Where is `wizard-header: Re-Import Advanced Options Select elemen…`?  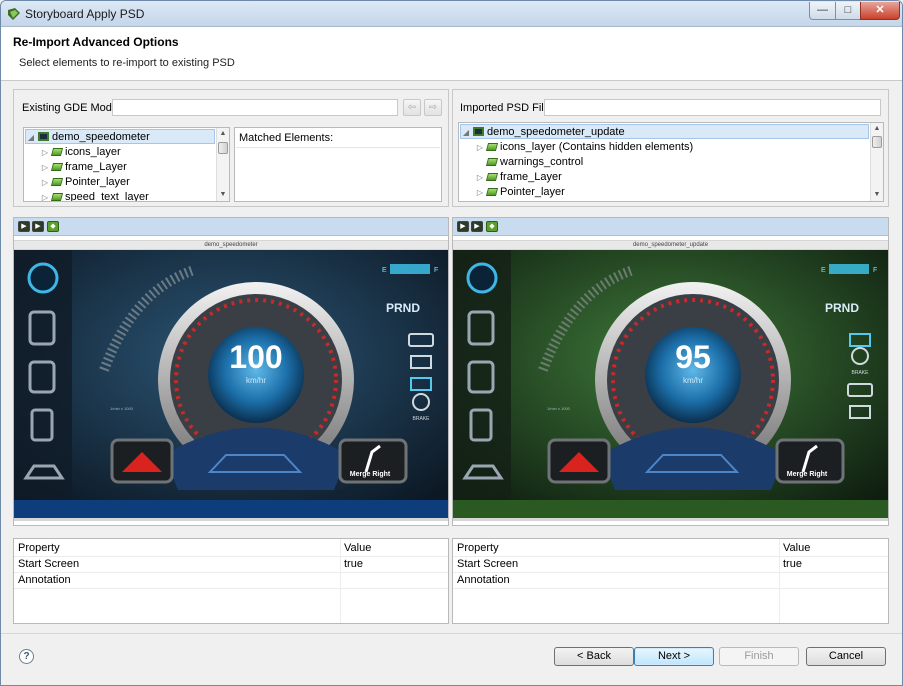 wizard-header: Re-Import Advanced Options Select elemen… is located at coordinates (451, 54).